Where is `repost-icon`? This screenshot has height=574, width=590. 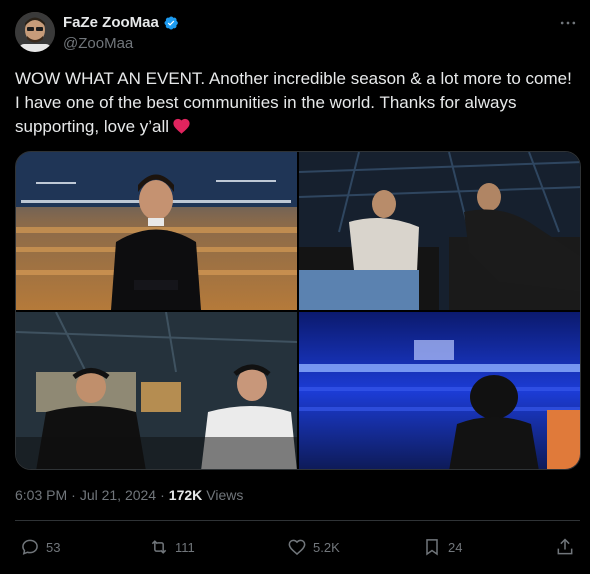
repost-icon is located at coordinates (159, 547).